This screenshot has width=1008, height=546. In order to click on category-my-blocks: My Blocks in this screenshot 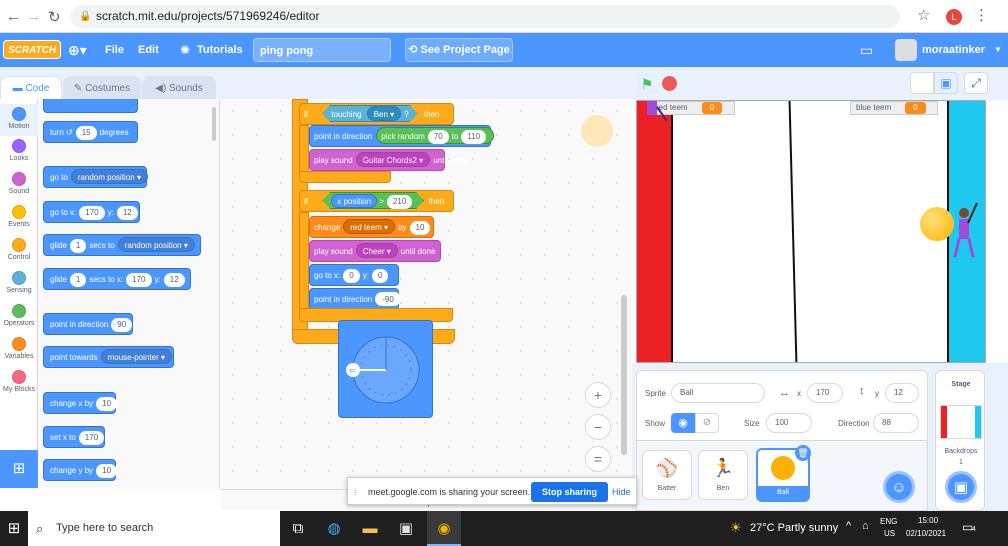, I will do `click(19, 381)`.